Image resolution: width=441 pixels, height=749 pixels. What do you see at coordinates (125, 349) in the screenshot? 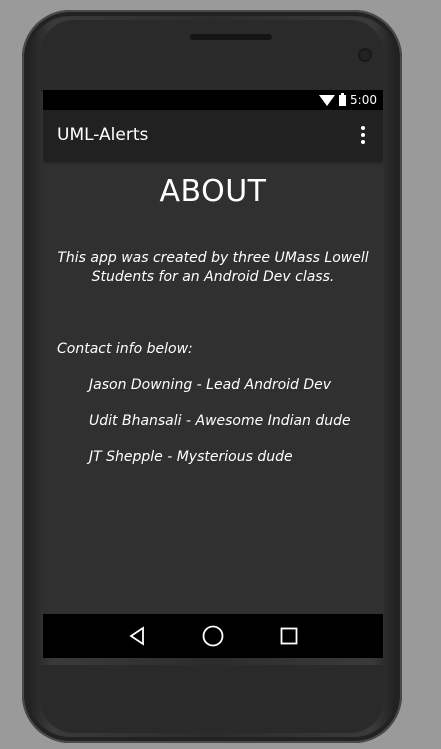
I see `contact-heading: Contact info below:` at bounding box center [125, 349].